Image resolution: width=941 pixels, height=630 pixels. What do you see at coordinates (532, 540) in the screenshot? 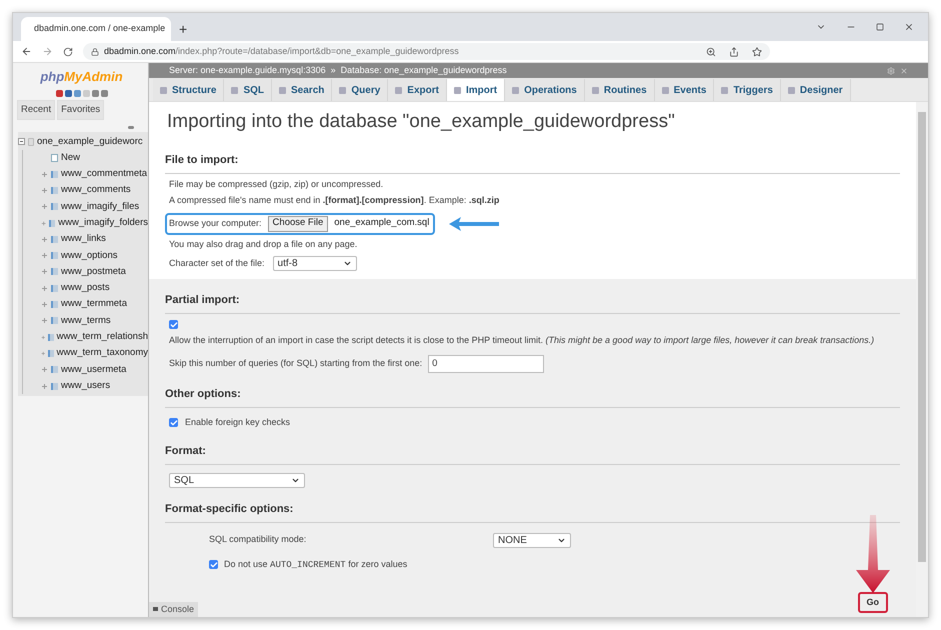
I see `compatibility-select: NONE` at bounding box center [532, 540].